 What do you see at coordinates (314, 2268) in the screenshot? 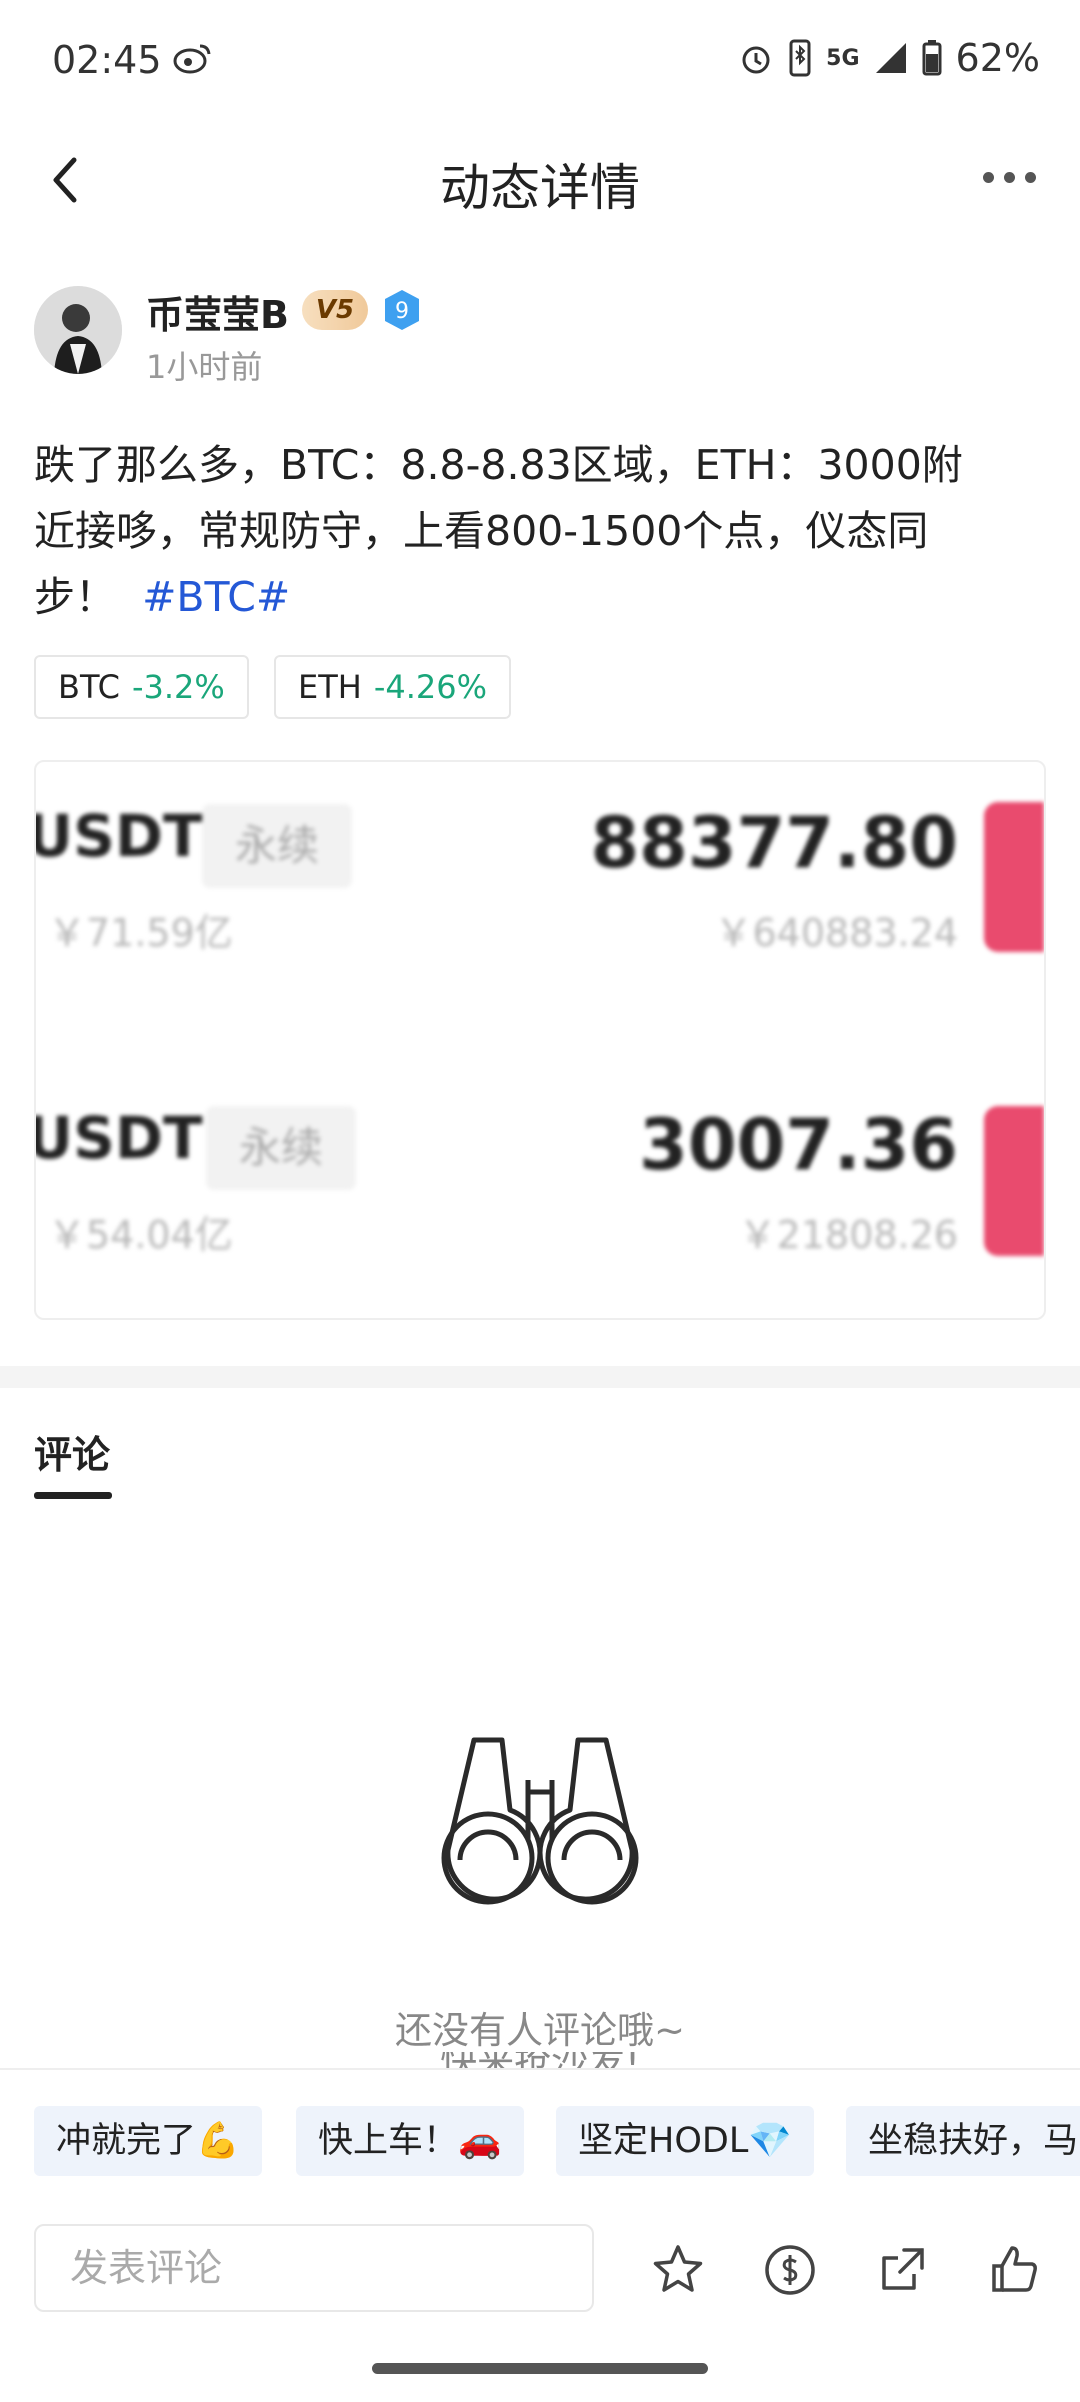
I see `comment-input: 发表评论` at bounding box center [314, 2268].